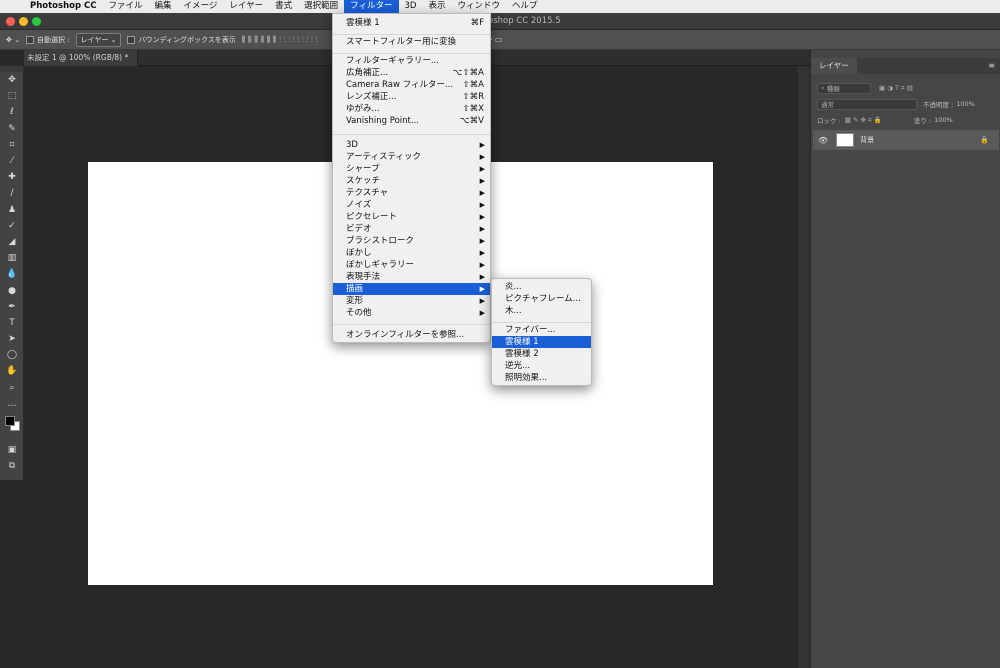 The image size is (1000, 668). I want to click on filter-menu-item-render: 描画 ▶, so click(411, 289).